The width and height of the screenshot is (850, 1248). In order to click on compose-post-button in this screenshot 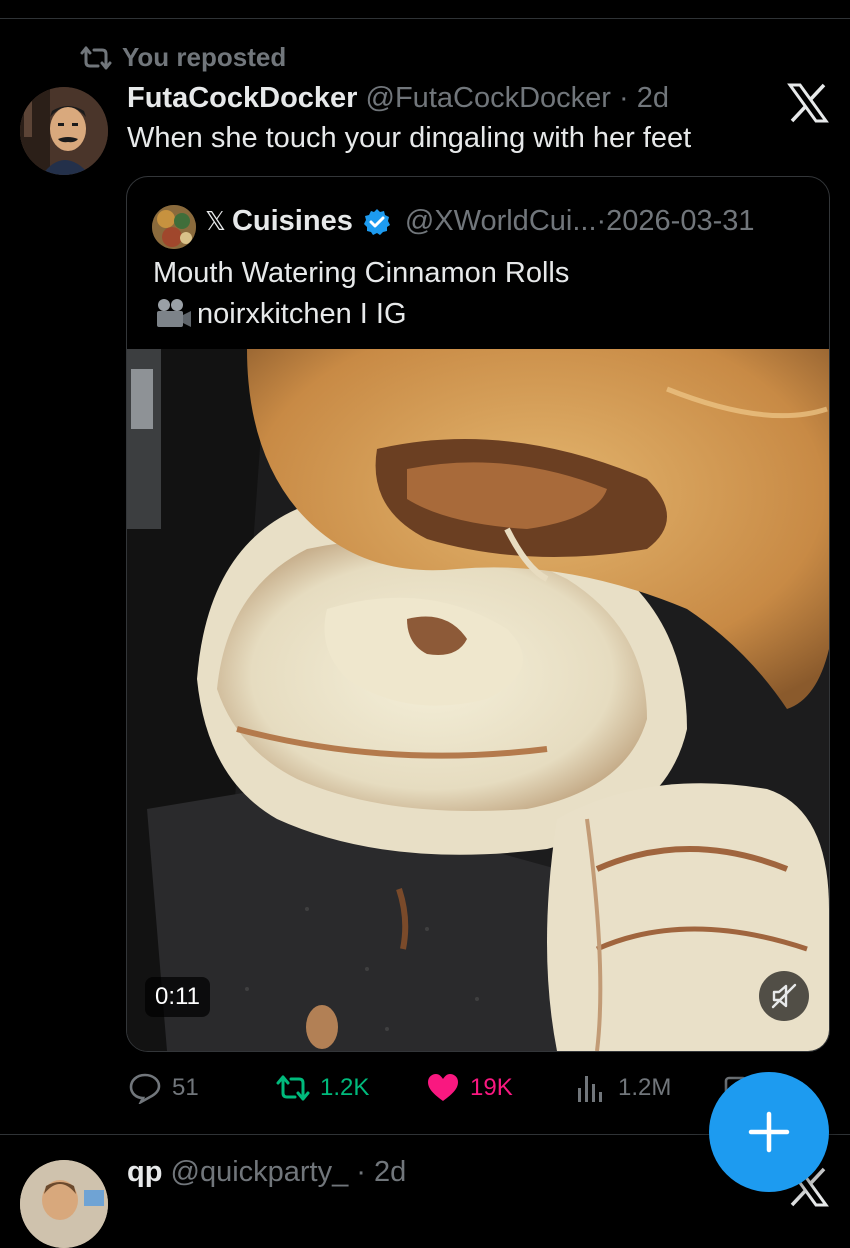, I will do `click(769, 1132)`.